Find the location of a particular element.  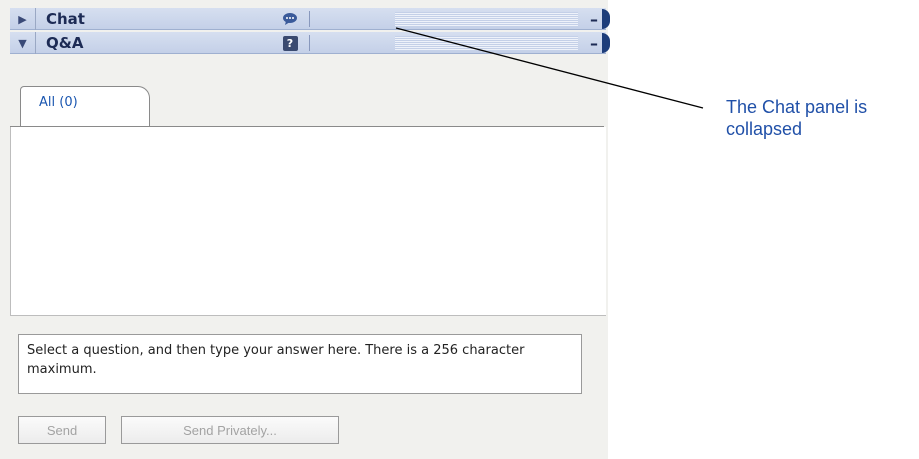

callout-pointer-line is located at coordinates (549, 68).